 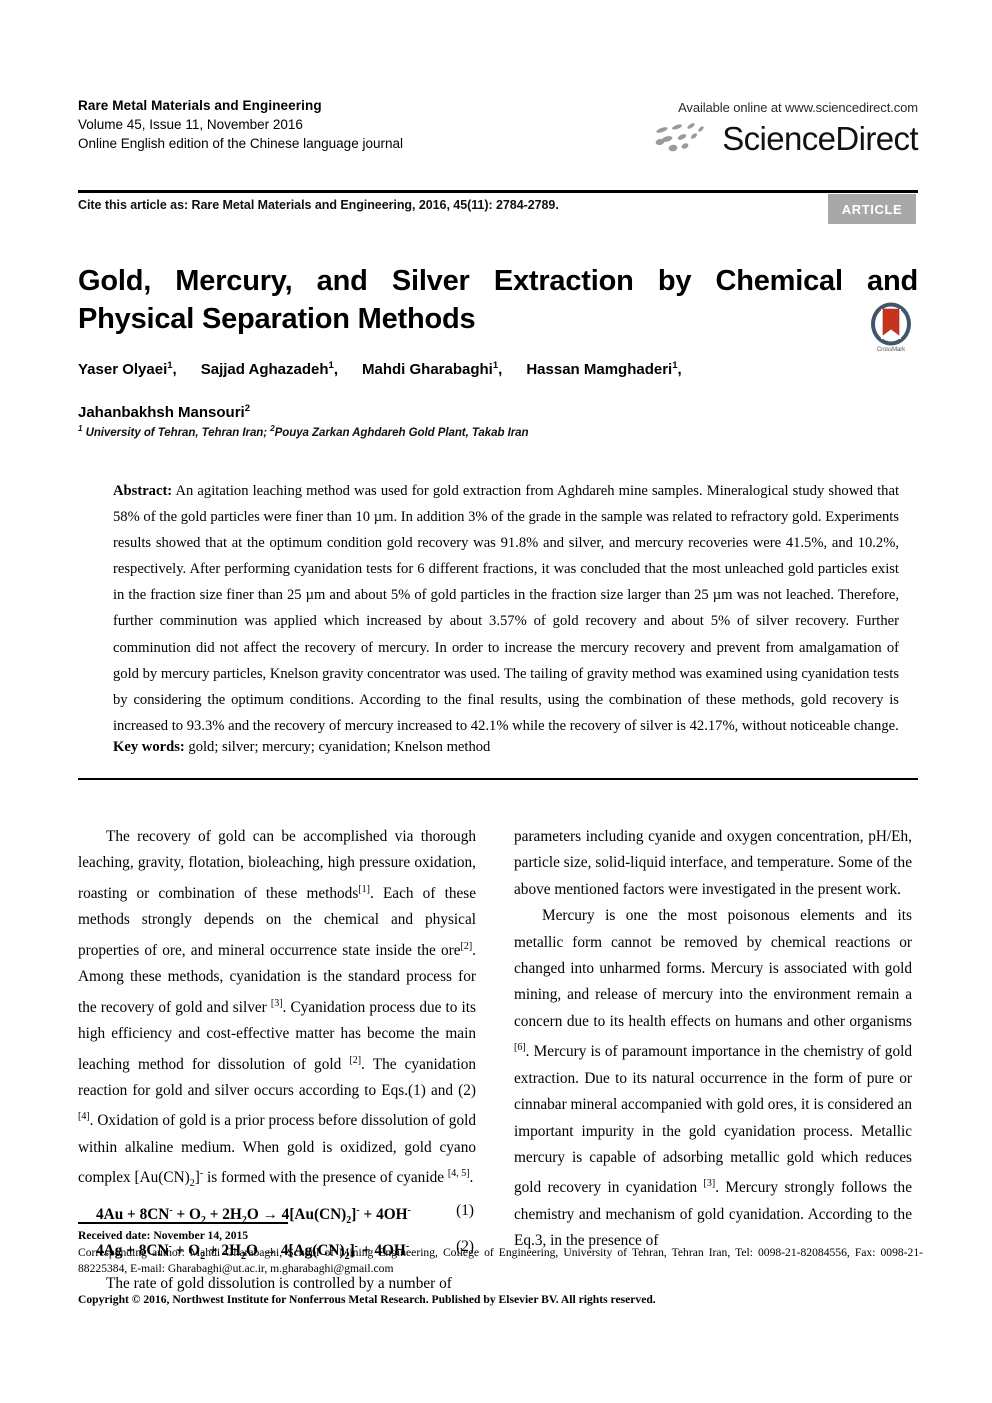 I want to click on author-5: Jahanbakhsh Mansouri2, so click(x=164, y=412).